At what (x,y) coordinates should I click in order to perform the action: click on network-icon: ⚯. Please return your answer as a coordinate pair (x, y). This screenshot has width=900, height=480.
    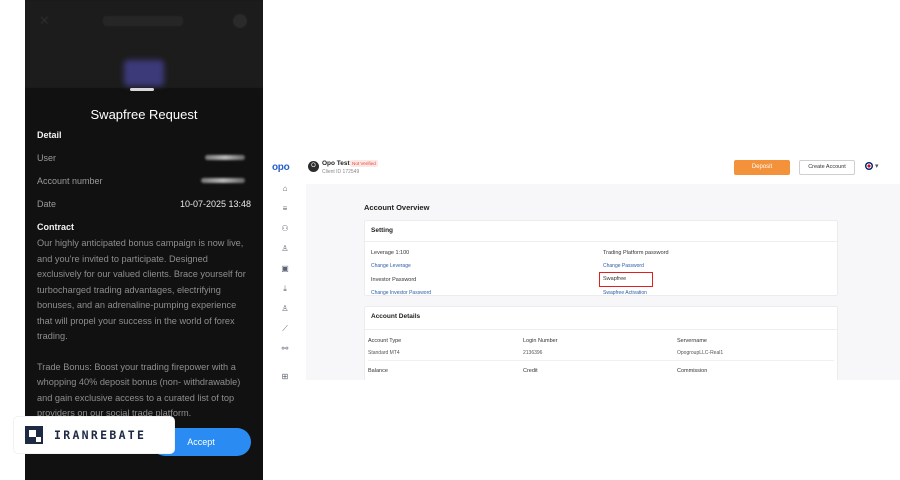
    Looking at the image, I should click on (285, 349).